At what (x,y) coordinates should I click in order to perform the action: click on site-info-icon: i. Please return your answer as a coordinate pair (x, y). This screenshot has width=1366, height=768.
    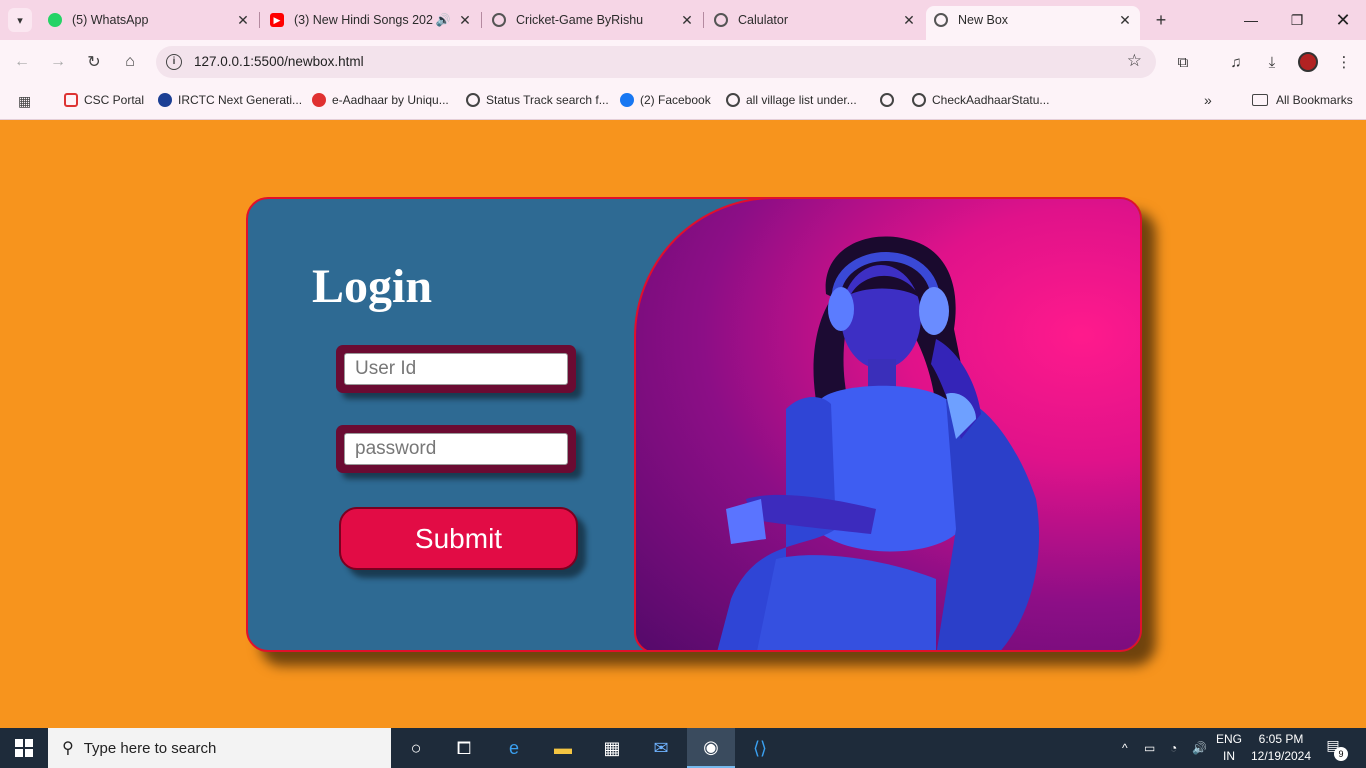
    Looking at the image, I should click on (174, 62).